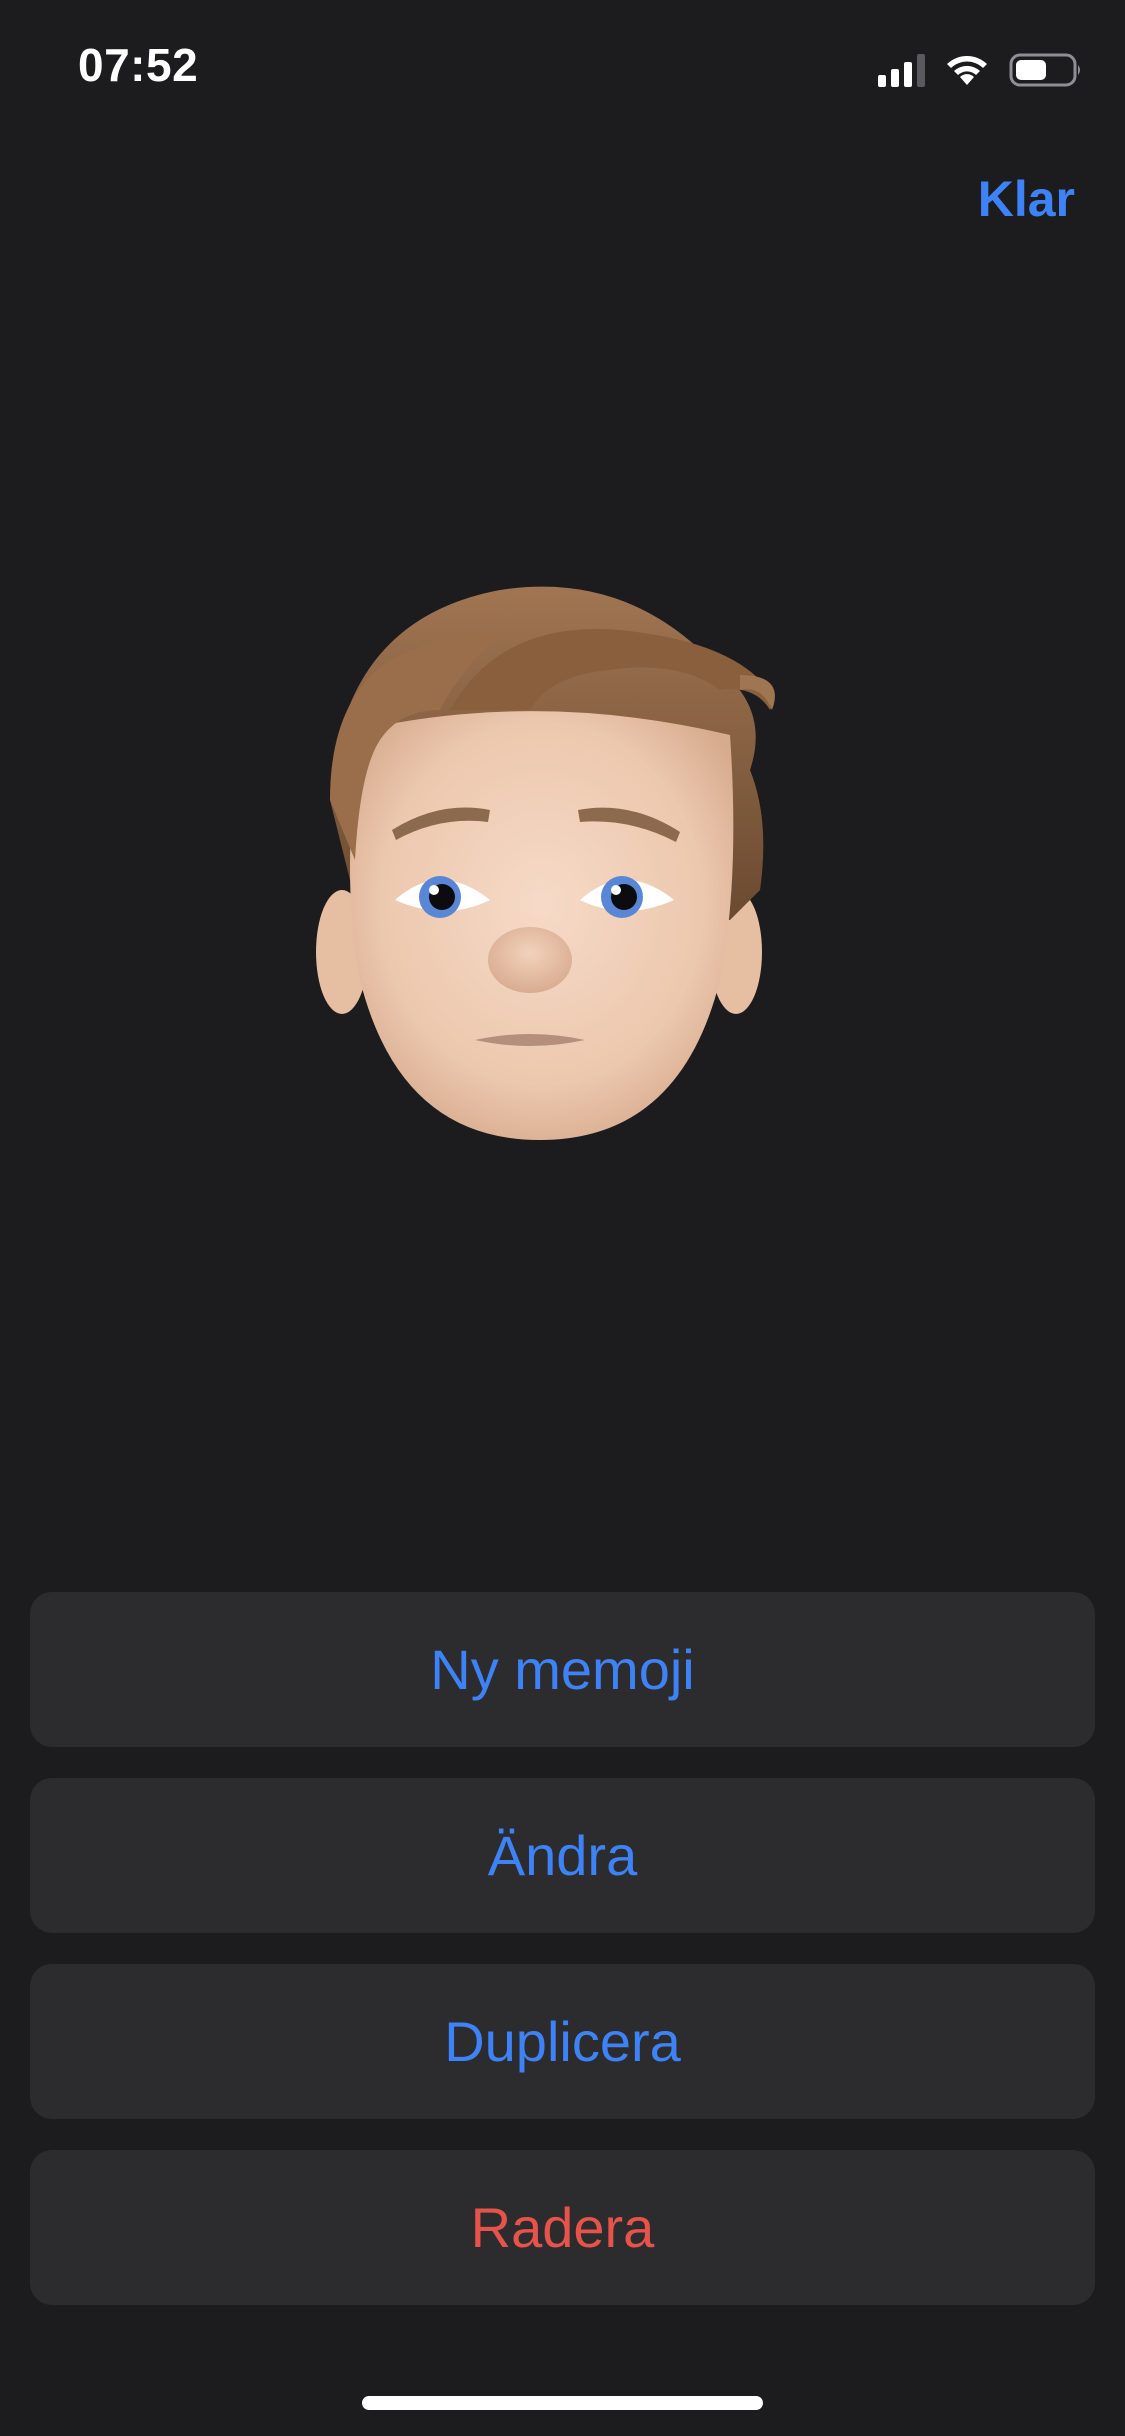 This screenshot has height=2436, width=1125. Describe the element at coordinates (562, 2403) in the screenshot. I see `home-indicator` at that location.